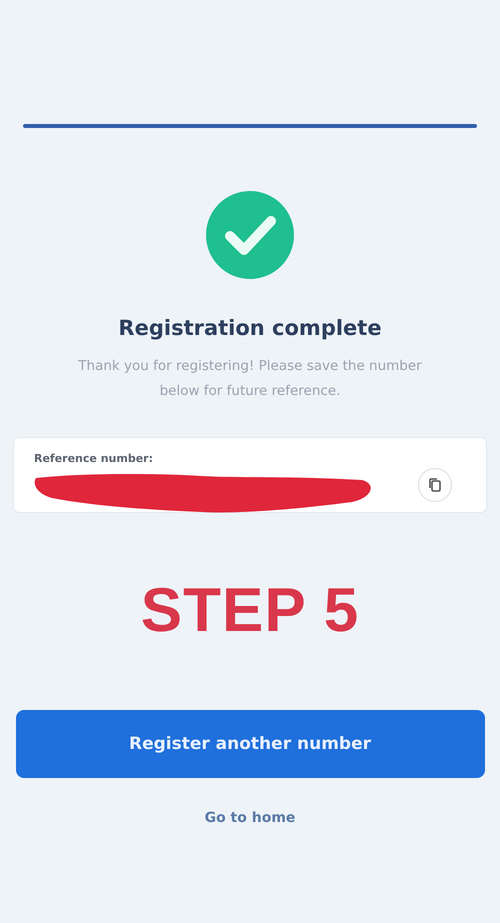 This screenshot has width=500, height=923. Describe the element at coordinates (250, 328) in the screenshot. I see `title: Registration complete` at that location.